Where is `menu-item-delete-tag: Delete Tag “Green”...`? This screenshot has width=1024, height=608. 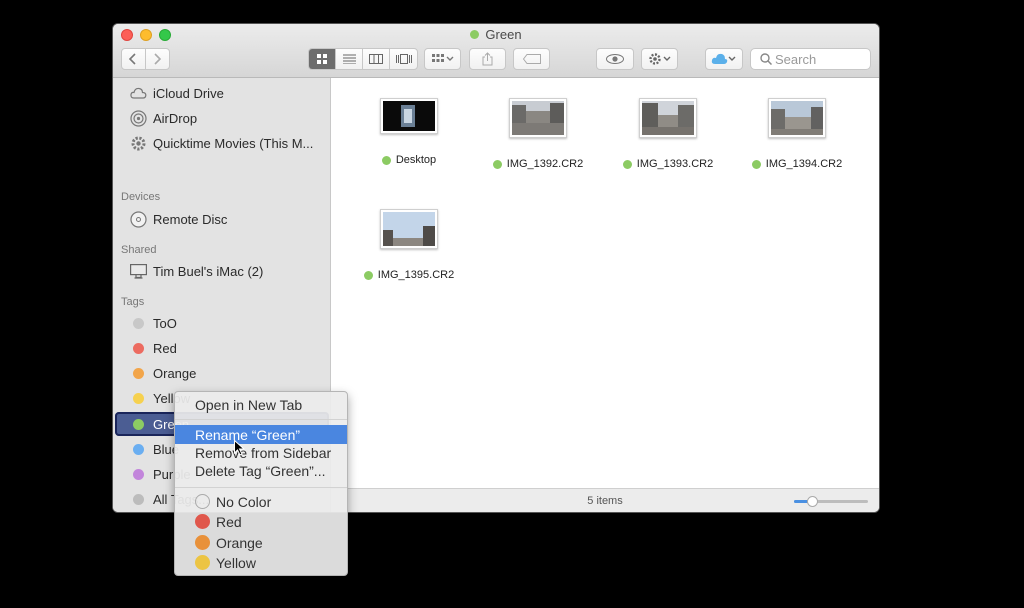
menu-item-delete-tag: Delete Tag “Green”... is located at coordinates (261, 470).